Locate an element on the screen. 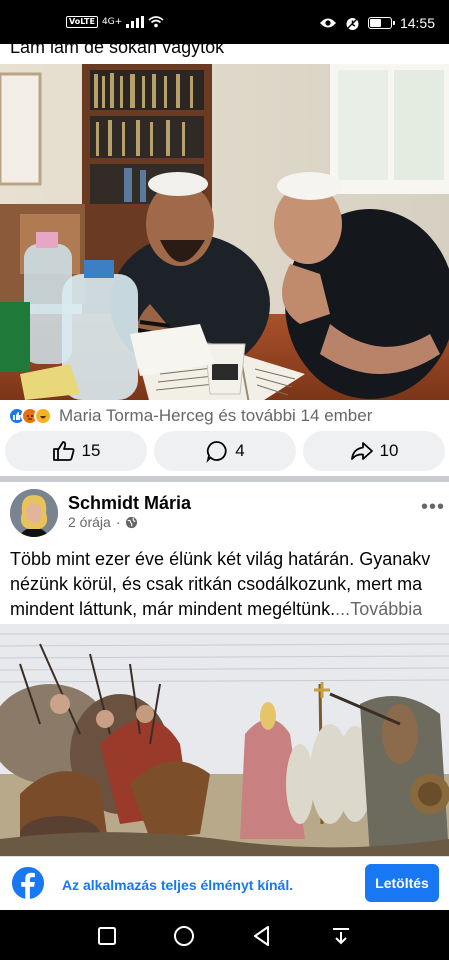 This screenshot has height=960, width=449. post2-meta: 2 órája · is located at coordinates (103, 522).